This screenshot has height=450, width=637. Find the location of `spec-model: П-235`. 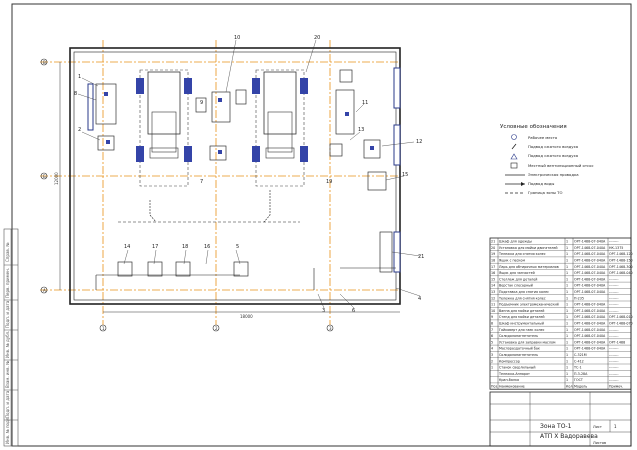

spec-model: П-235 is located at coordinates (579, 298).